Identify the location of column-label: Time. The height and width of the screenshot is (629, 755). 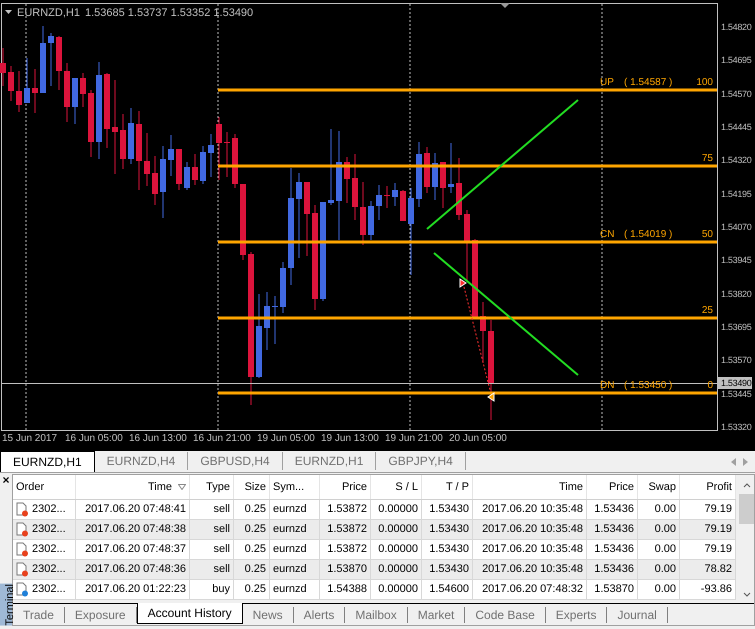
(160, 487).